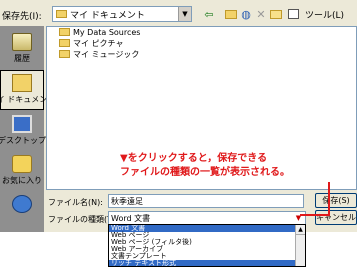  I want to click on views-icon, so click(293, 14).